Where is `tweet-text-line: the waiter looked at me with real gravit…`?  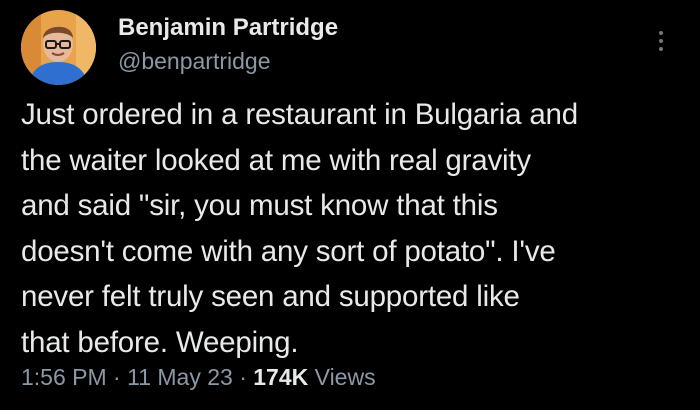
tweet-text-line: the waiter looked at me with real gravit… is located at coordinates (276, 160).